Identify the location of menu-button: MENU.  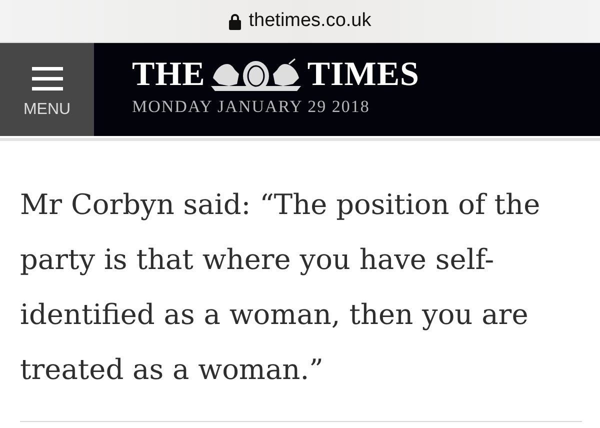
(47, 89).